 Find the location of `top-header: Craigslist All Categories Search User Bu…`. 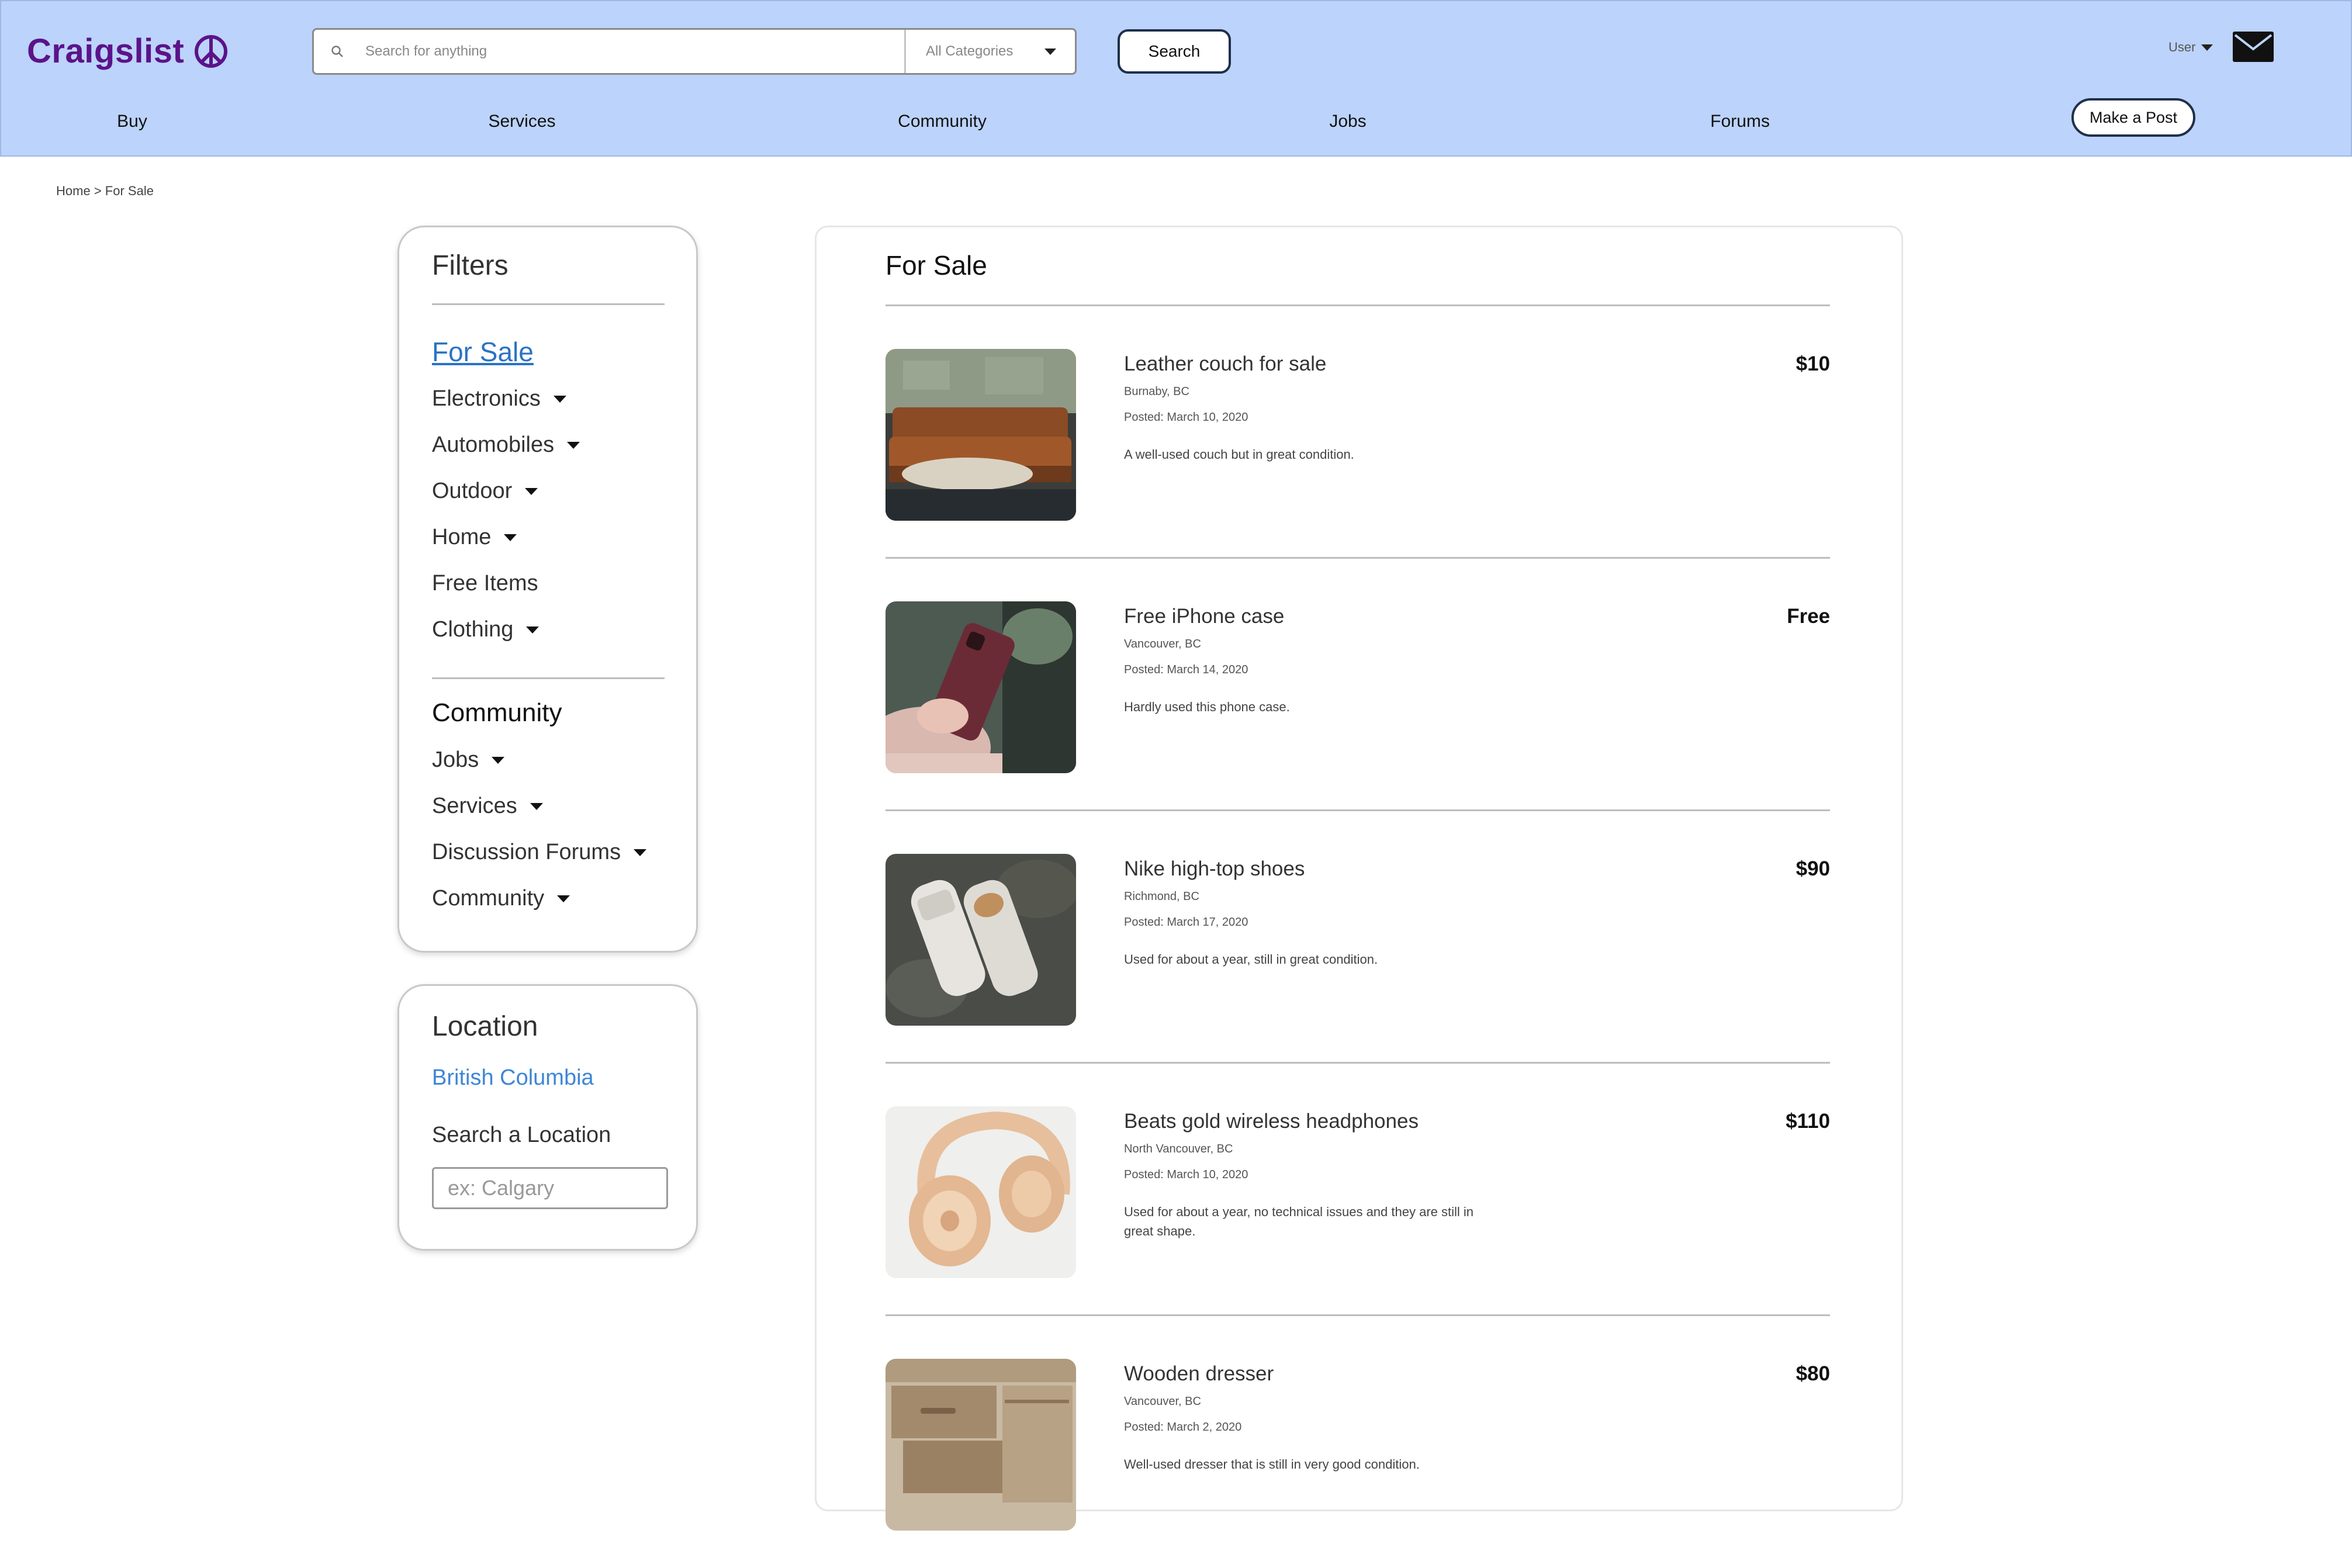

top-header: Craigslist All Categories Search User Bu… is located at coordinates (1176, 78).